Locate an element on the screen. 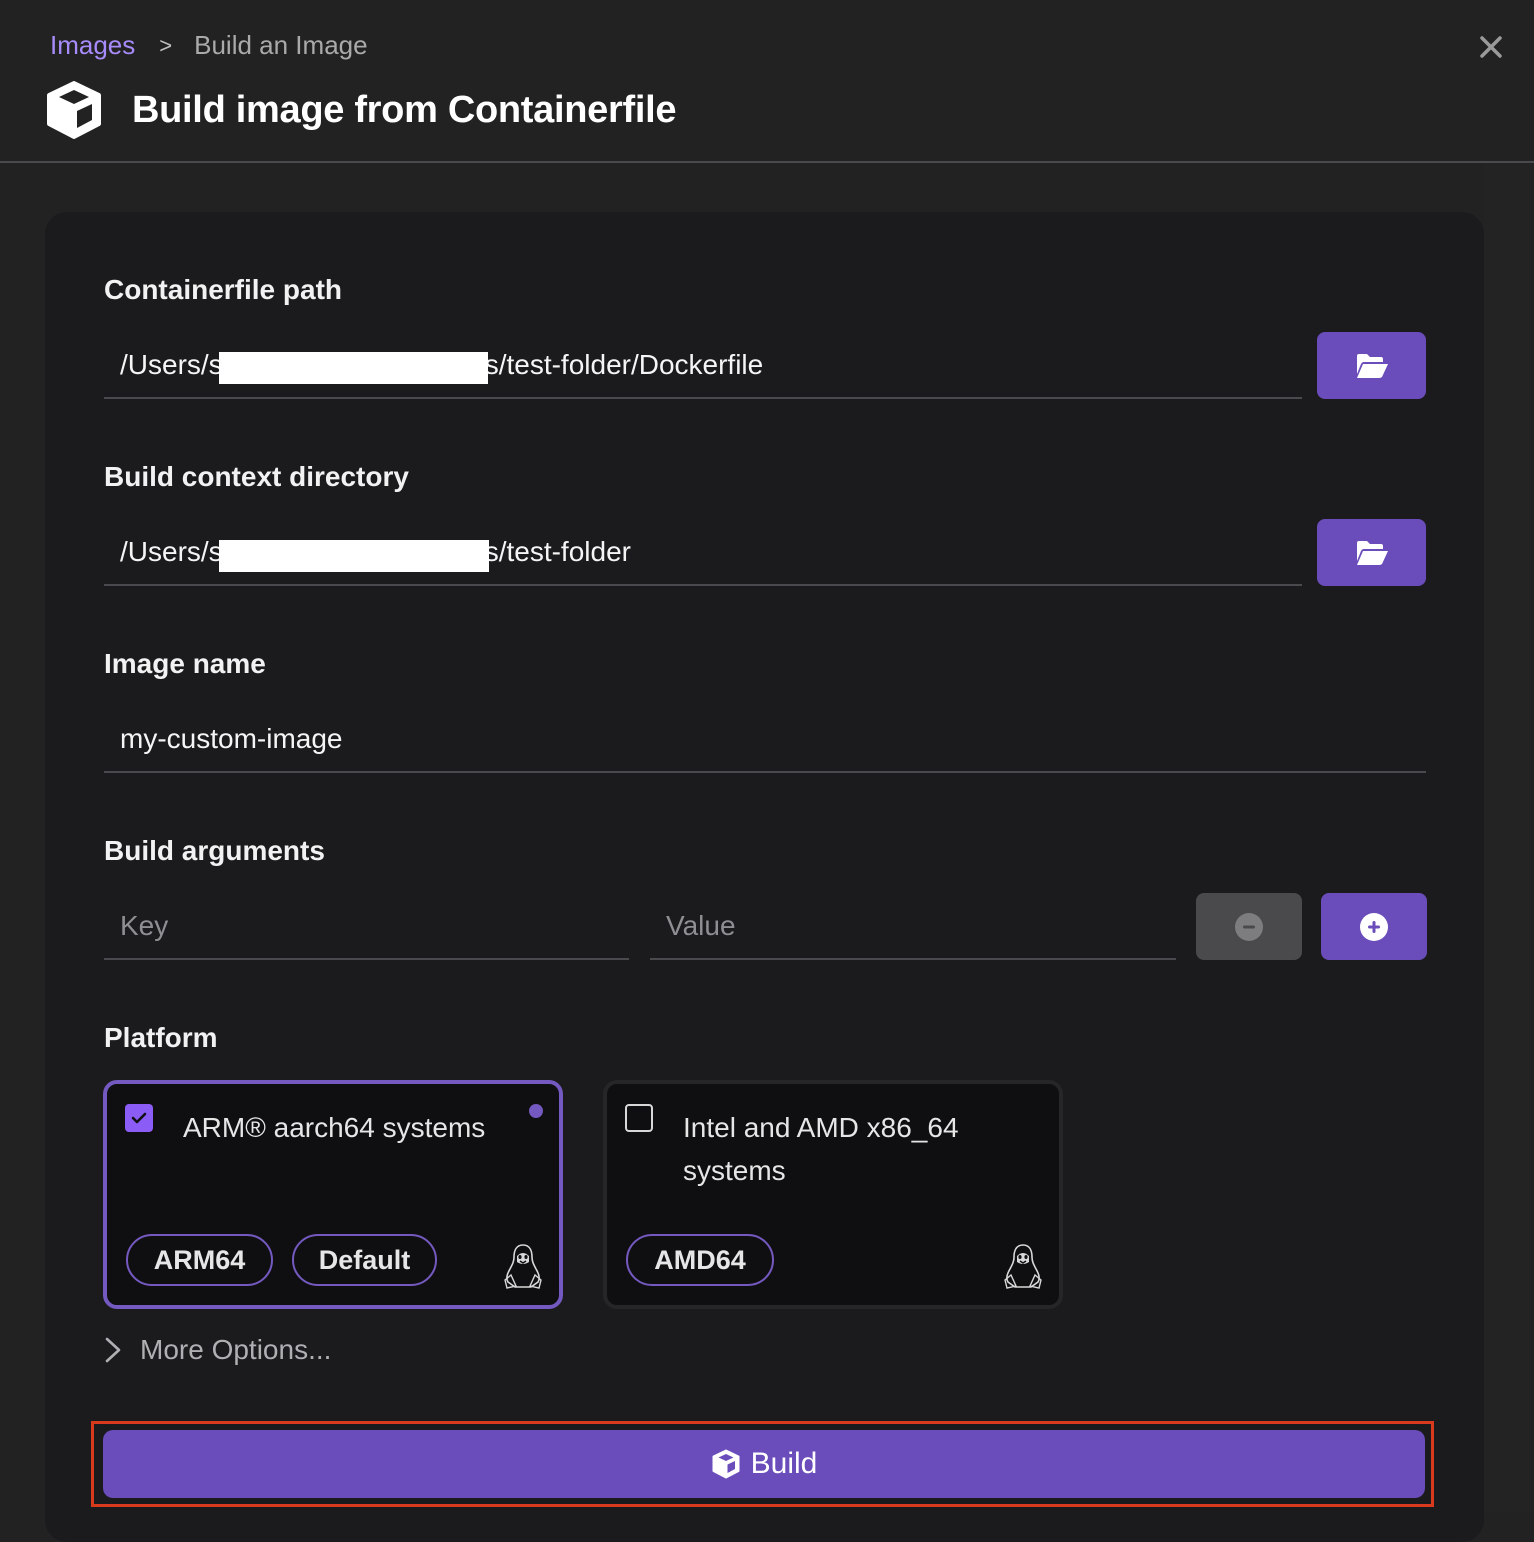  build-arg-value-input is located at coordinates (913, 926).